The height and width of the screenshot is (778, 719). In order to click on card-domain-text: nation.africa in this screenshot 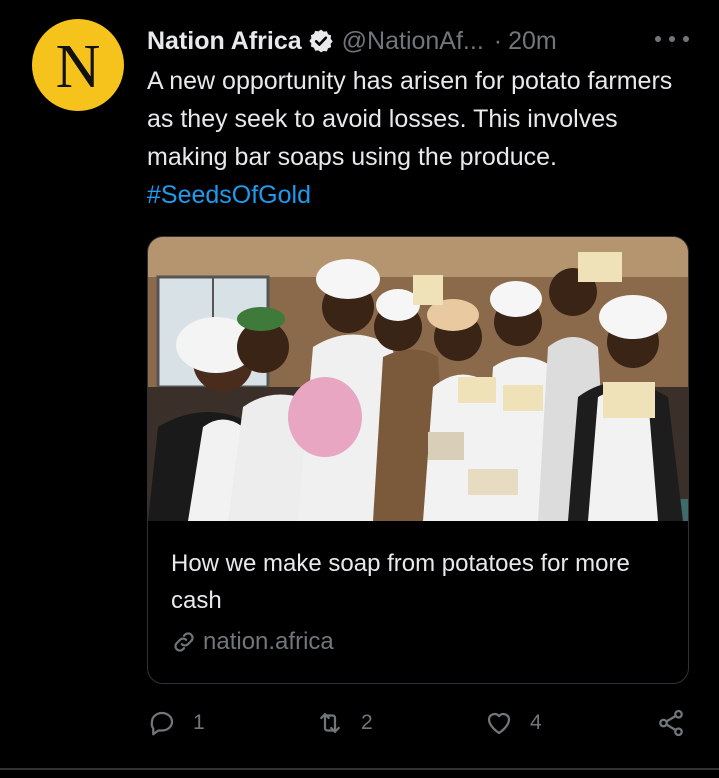, I will do `click(268, 641)`.